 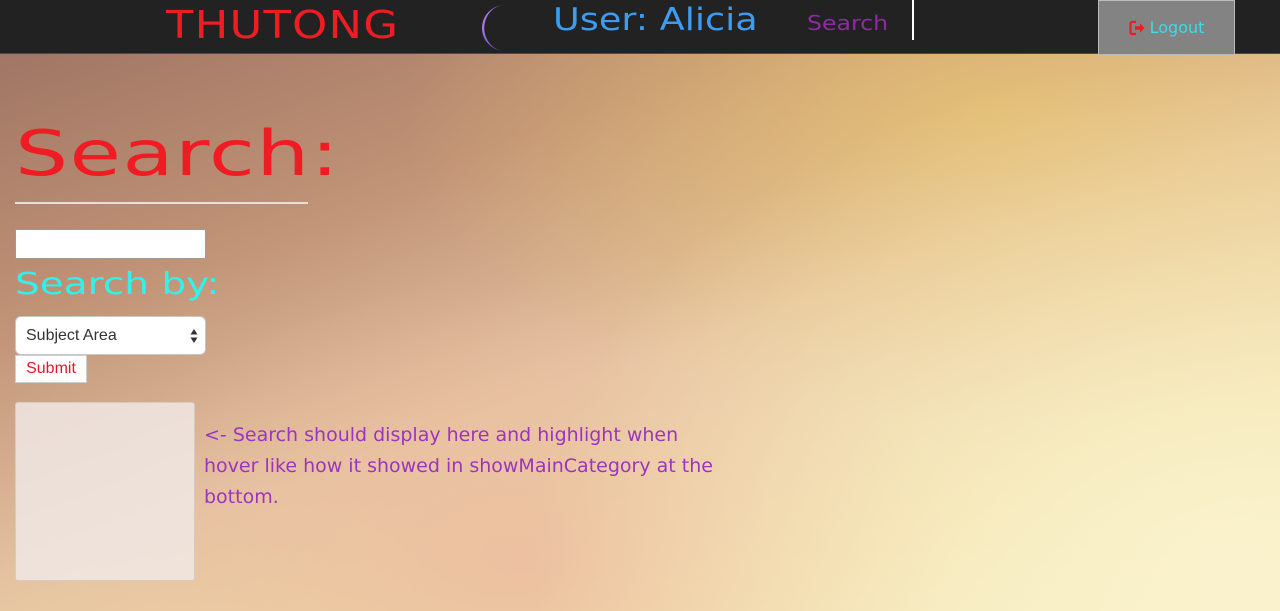 I want to click on text-cursor, so click(x=913, y=20).